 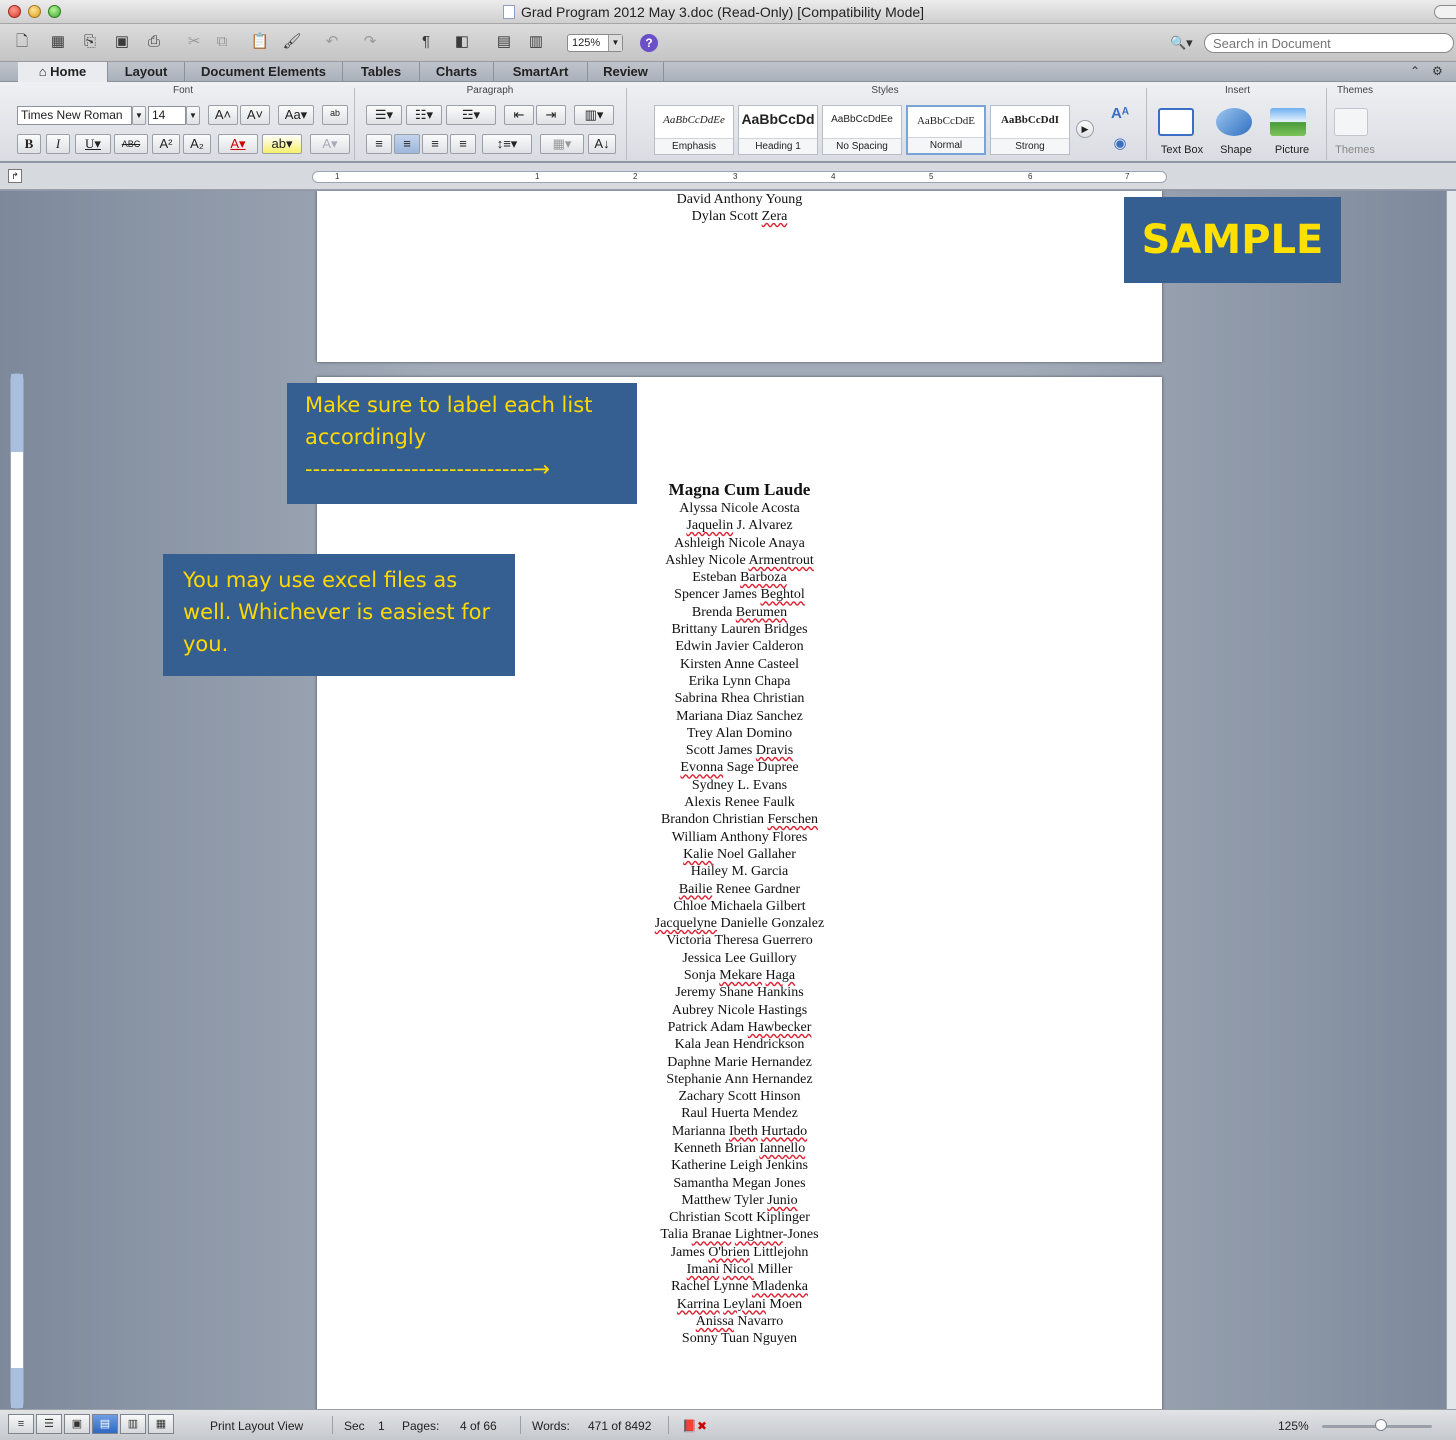 What do you see at coordinates (154, 42) in the screenshot?
I see `print-icon: ⎙` at bounding box center [154, 42].